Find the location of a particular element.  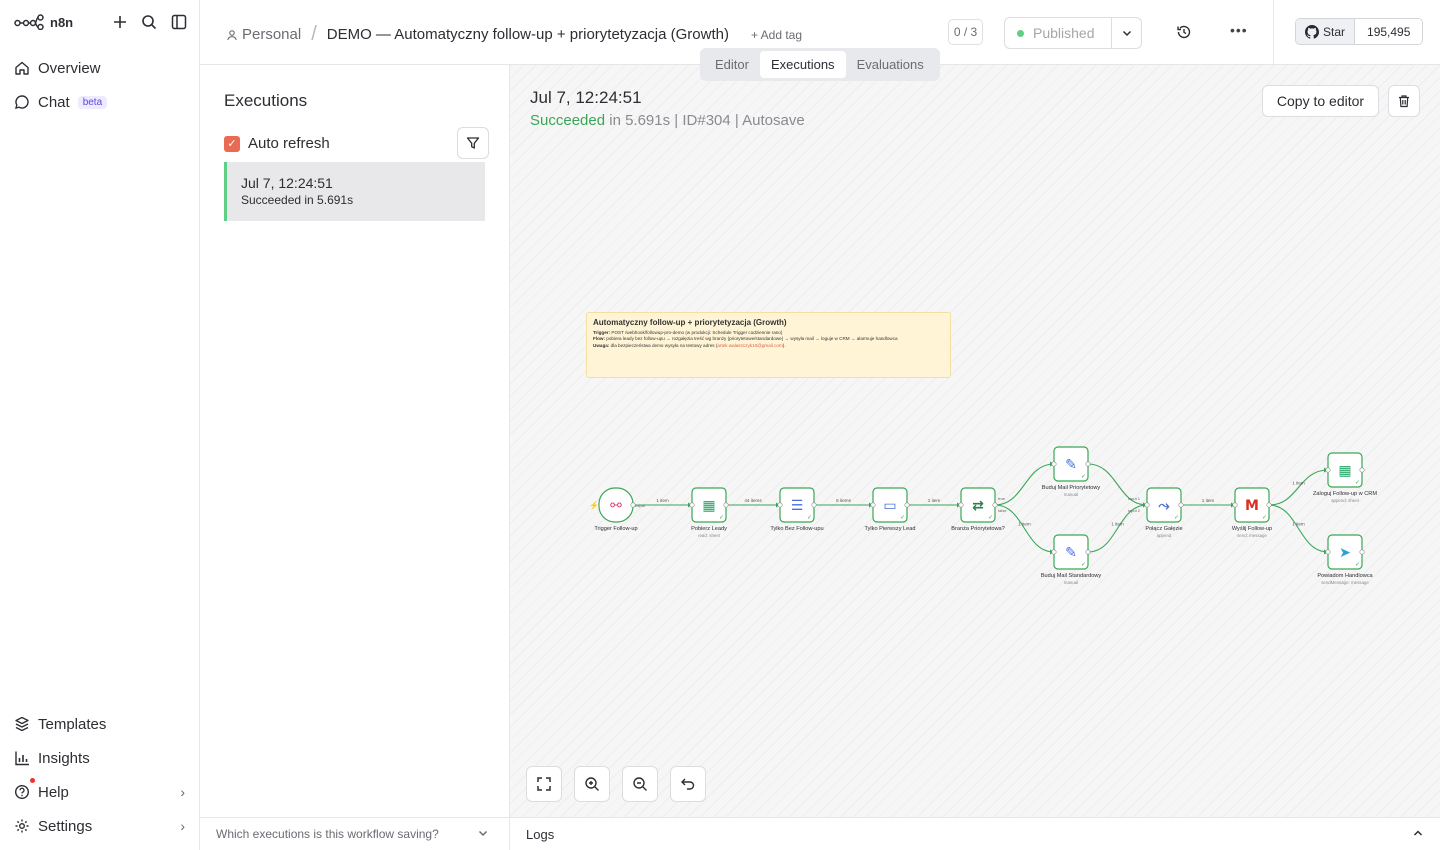

header-divider is located at coordinates (1273, 32).